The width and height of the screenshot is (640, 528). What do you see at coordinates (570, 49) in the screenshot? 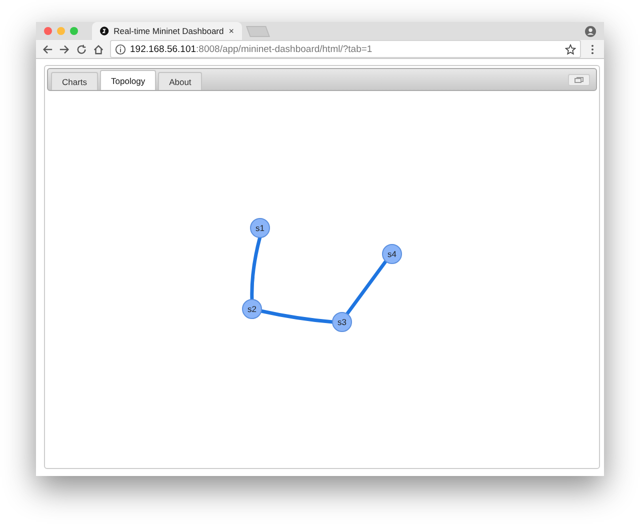
I see `bookmark-star-icon` at bounding box center [570, 49].